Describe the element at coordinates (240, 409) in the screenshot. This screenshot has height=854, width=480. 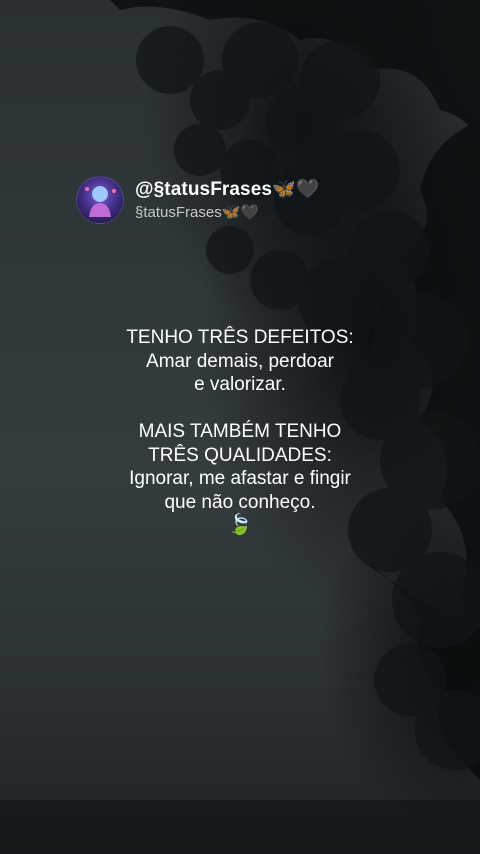
I see `quote-spacer` at that location.